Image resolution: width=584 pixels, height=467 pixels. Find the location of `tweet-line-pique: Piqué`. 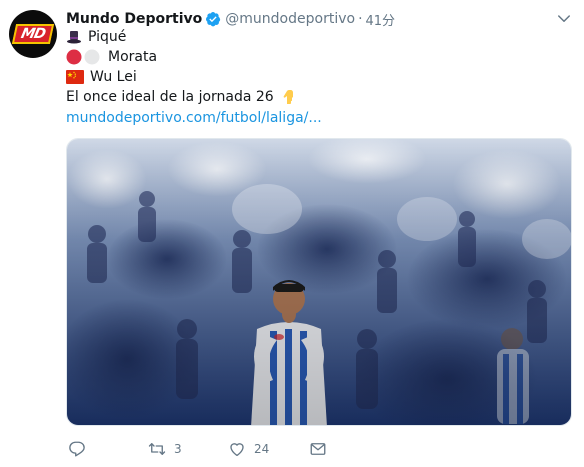

tweet-line-pique: Piqué is located at coordinates (96, 37).